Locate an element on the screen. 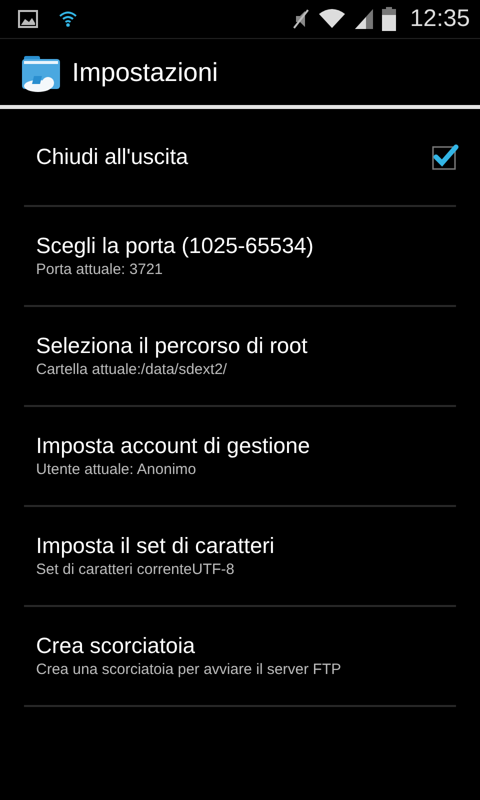 The image size is (480, 800). setting-title: Seleziona il percorso di root is located at coordinates (172, 346).